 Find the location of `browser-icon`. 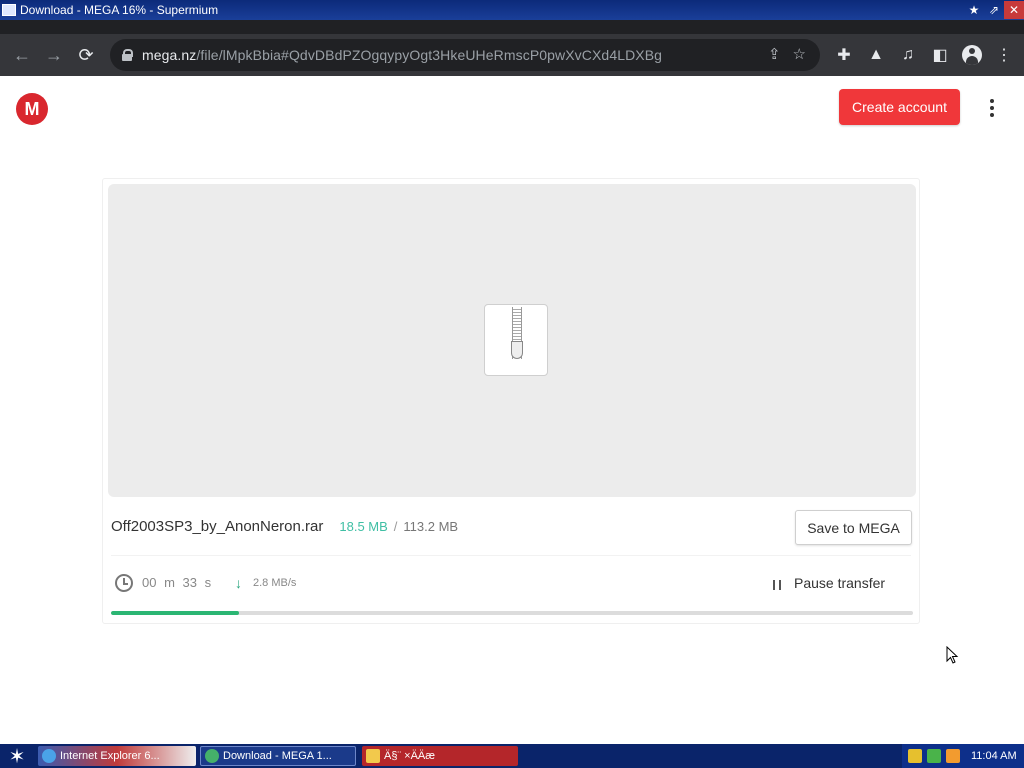

browser-icon is located at coordinates (212, 756).